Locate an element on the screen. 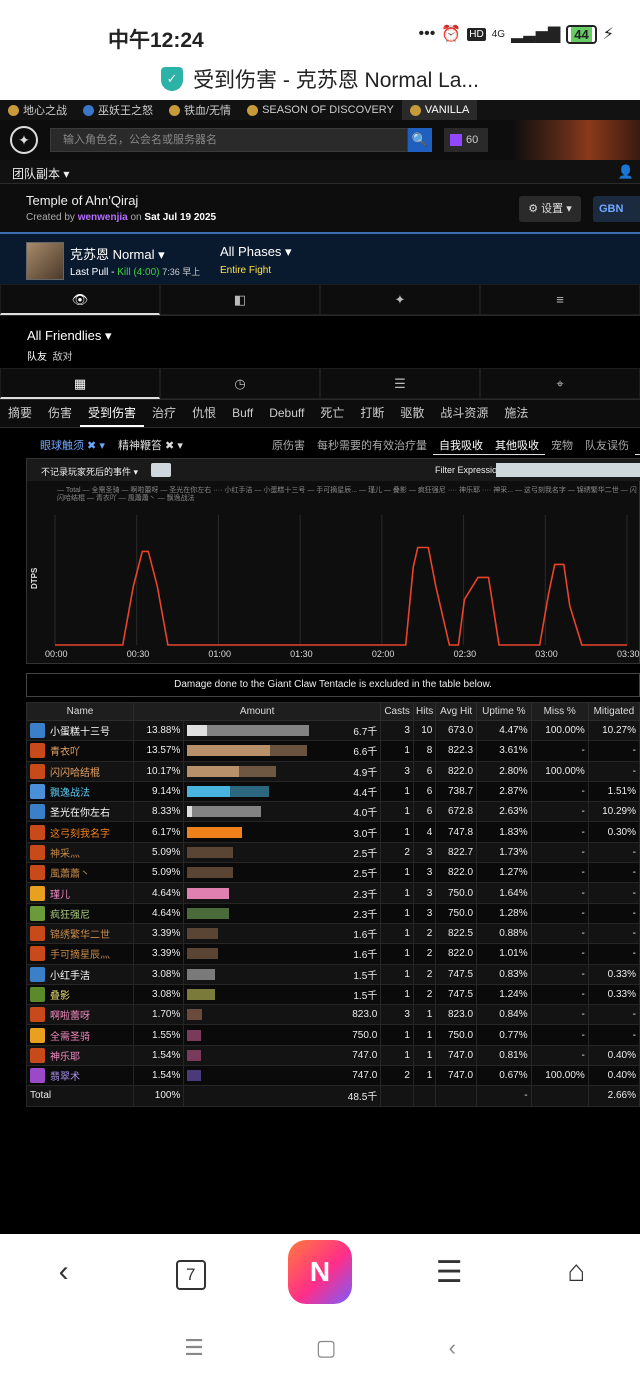 The image size is (640, 1386). damage-option: Take is located at coordinates (637, 445).